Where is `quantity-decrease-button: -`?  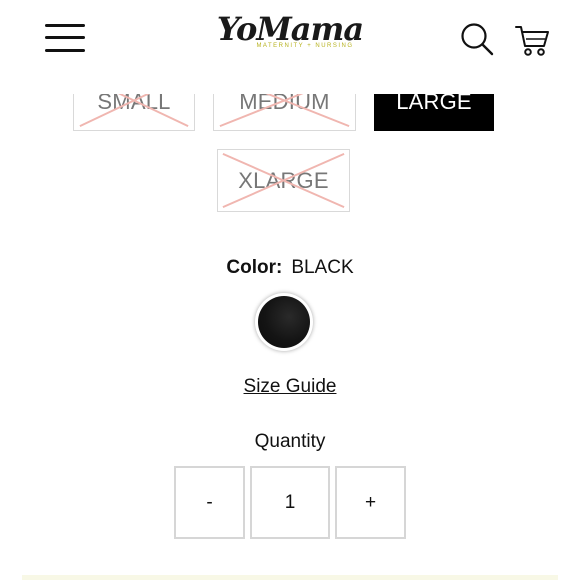
quantity-decrease-button: - is located at coordinates (209, 502).